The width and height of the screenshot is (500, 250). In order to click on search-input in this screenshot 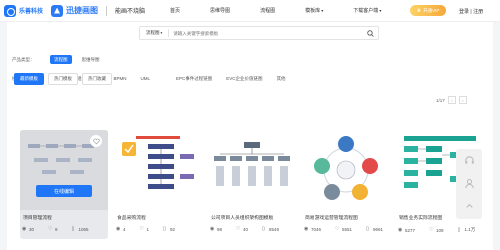, I will do `click(258, 33)`.